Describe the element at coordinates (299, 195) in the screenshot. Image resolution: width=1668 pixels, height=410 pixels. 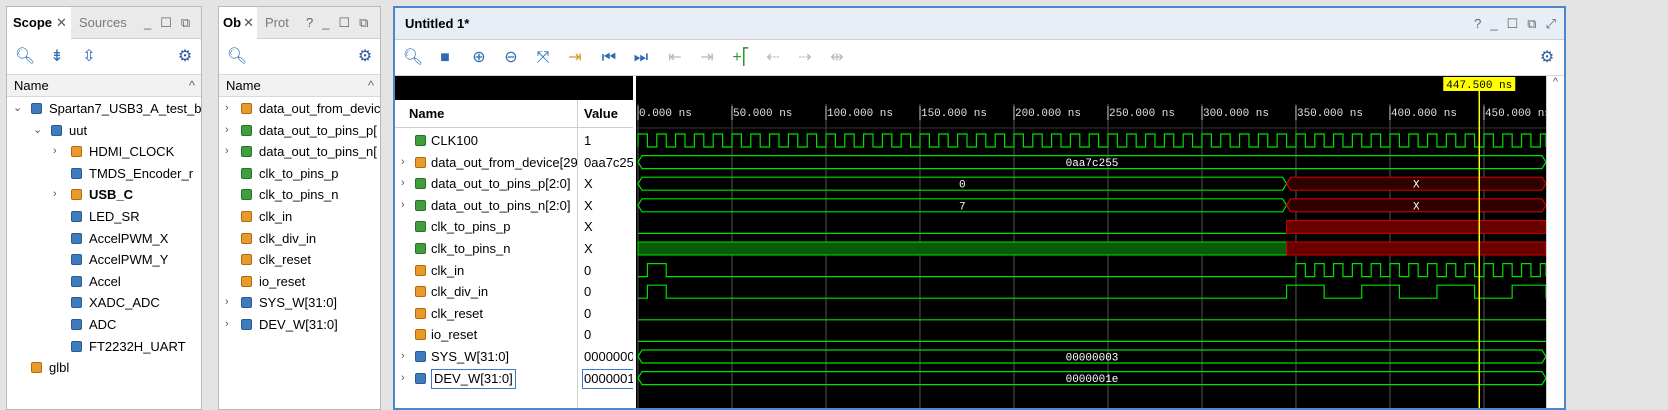
I see `object-item: clk_to_pins_n` at that location.